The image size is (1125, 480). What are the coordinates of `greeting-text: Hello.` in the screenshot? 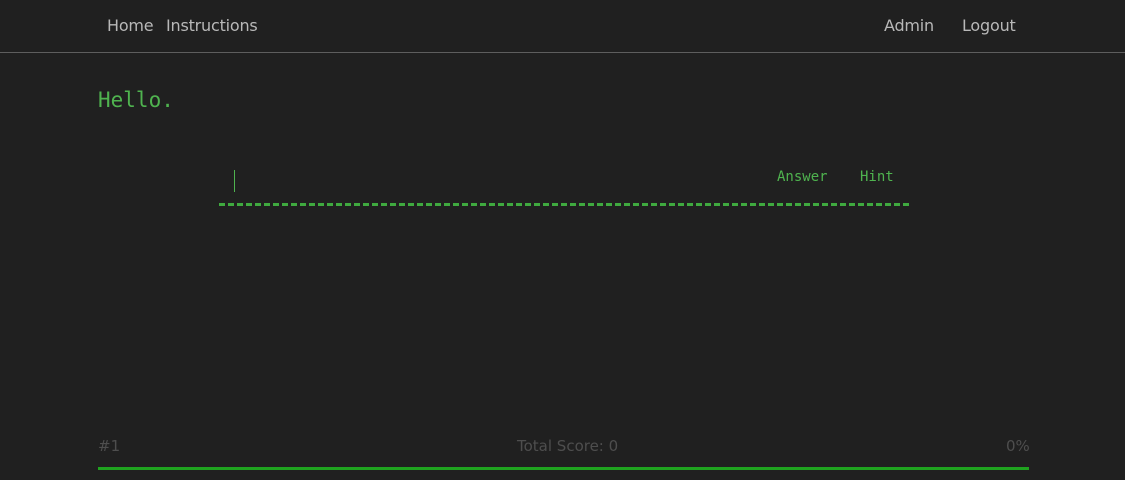 It's located at (136, 100).